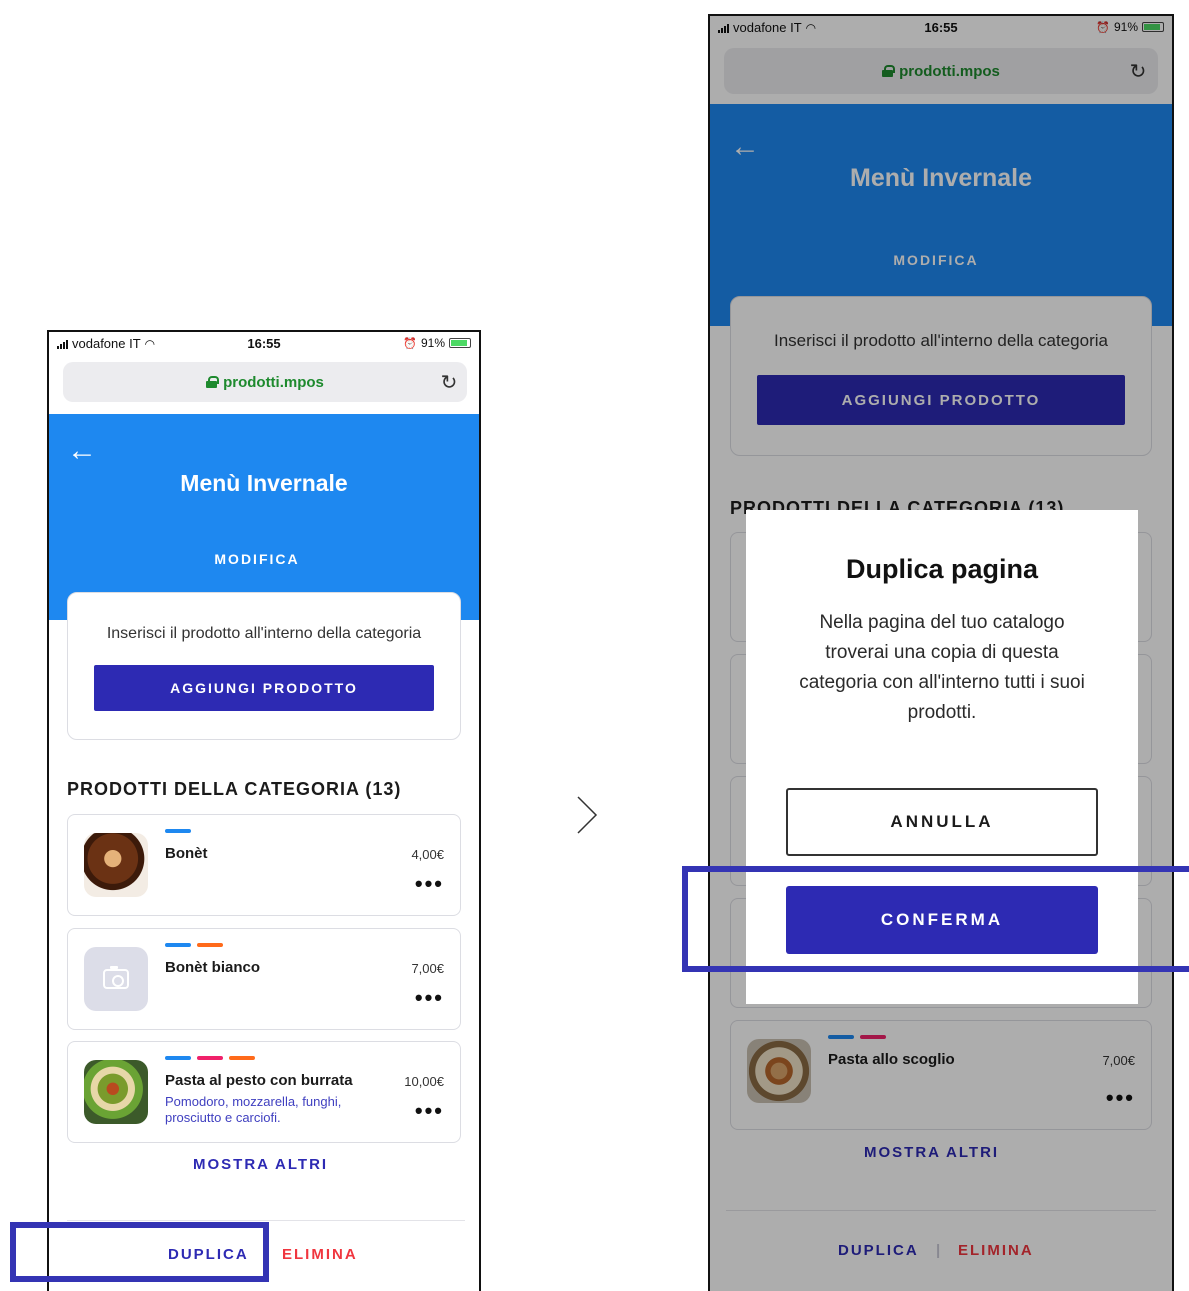 The height and width of the screenshot is (1291, 1189). I want to click on product-name: Bonèt bianco, so click(213, 967).